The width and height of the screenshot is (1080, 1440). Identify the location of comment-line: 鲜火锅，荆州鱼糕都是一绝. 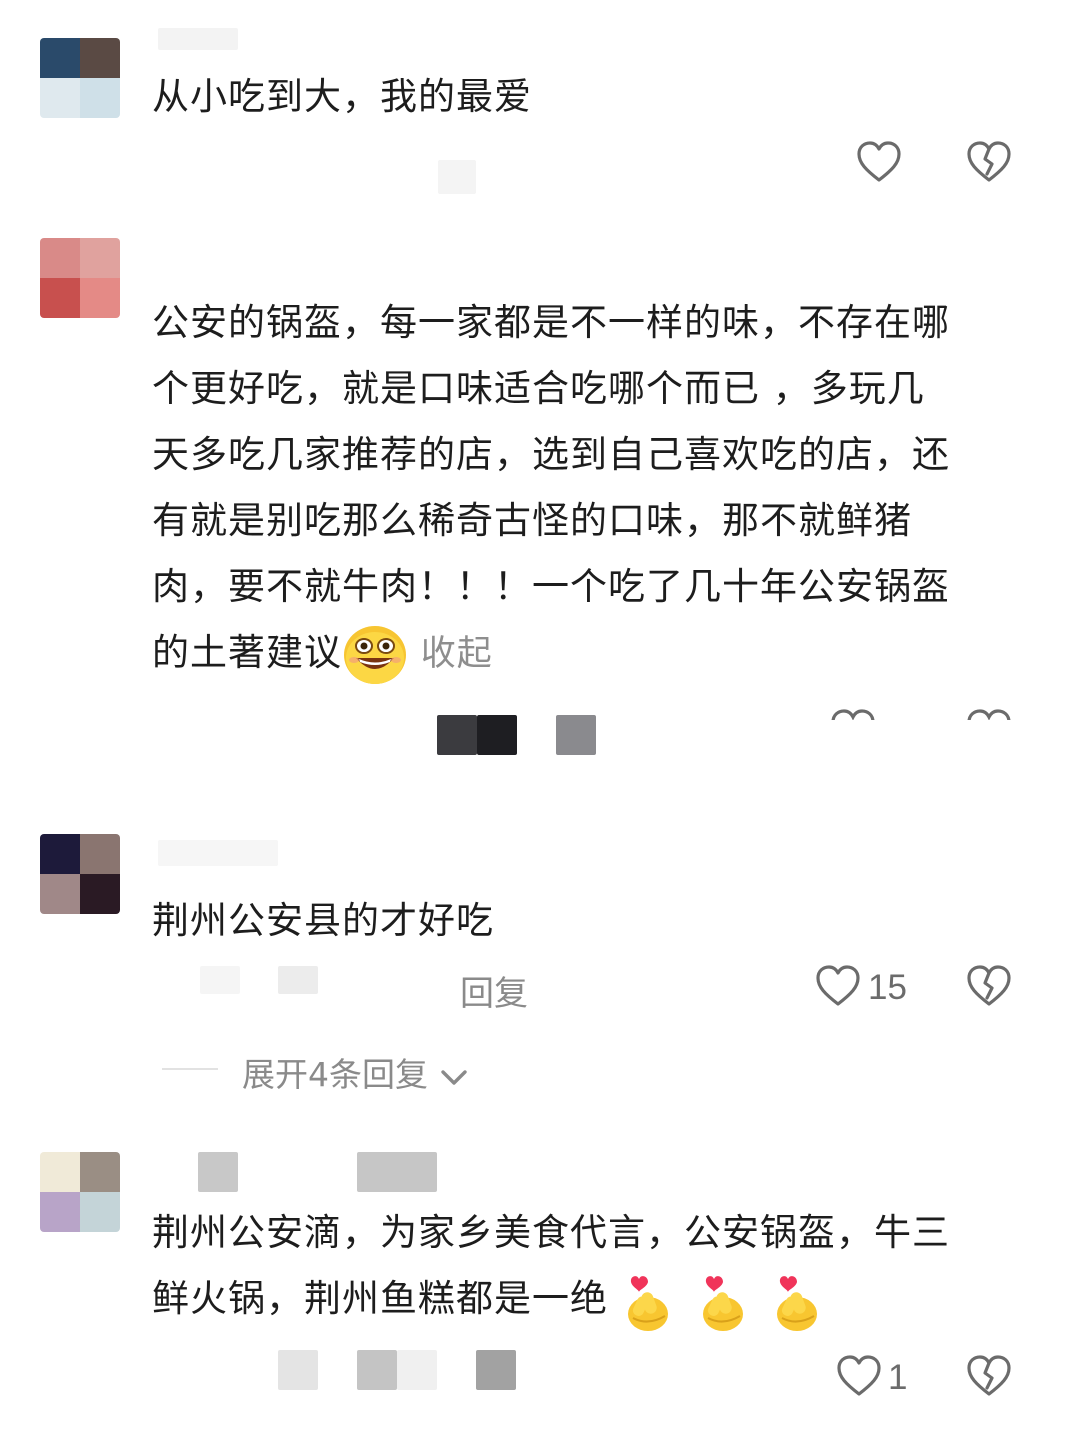
(551, 1300).